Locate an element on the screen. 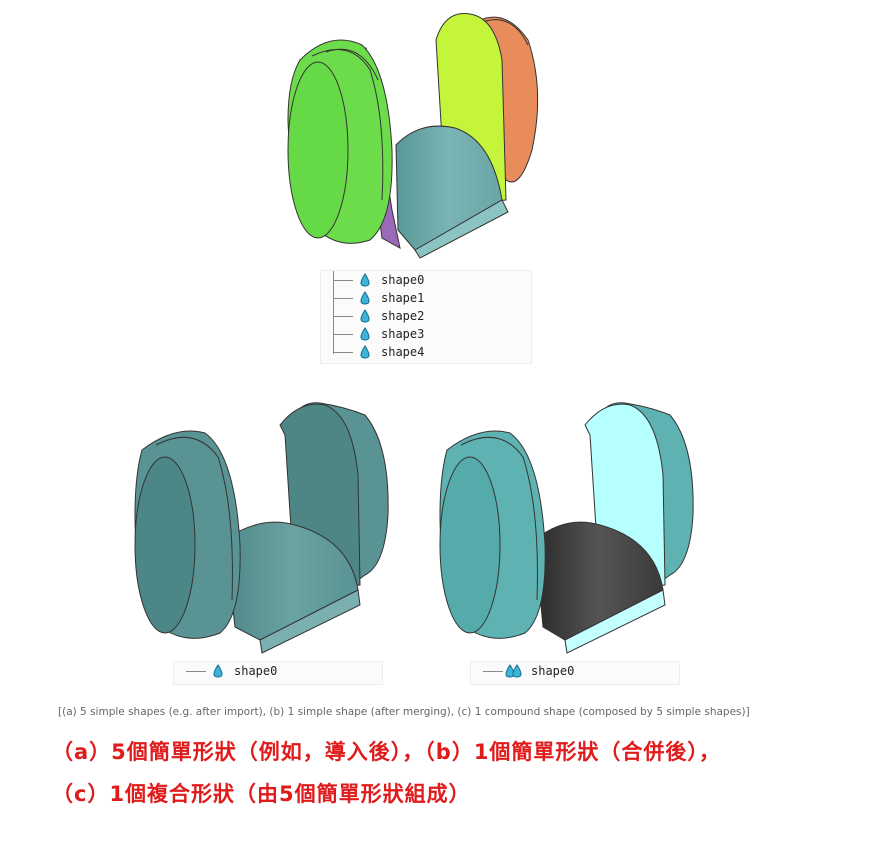  compound-shape is located at coordinates (566, 528).